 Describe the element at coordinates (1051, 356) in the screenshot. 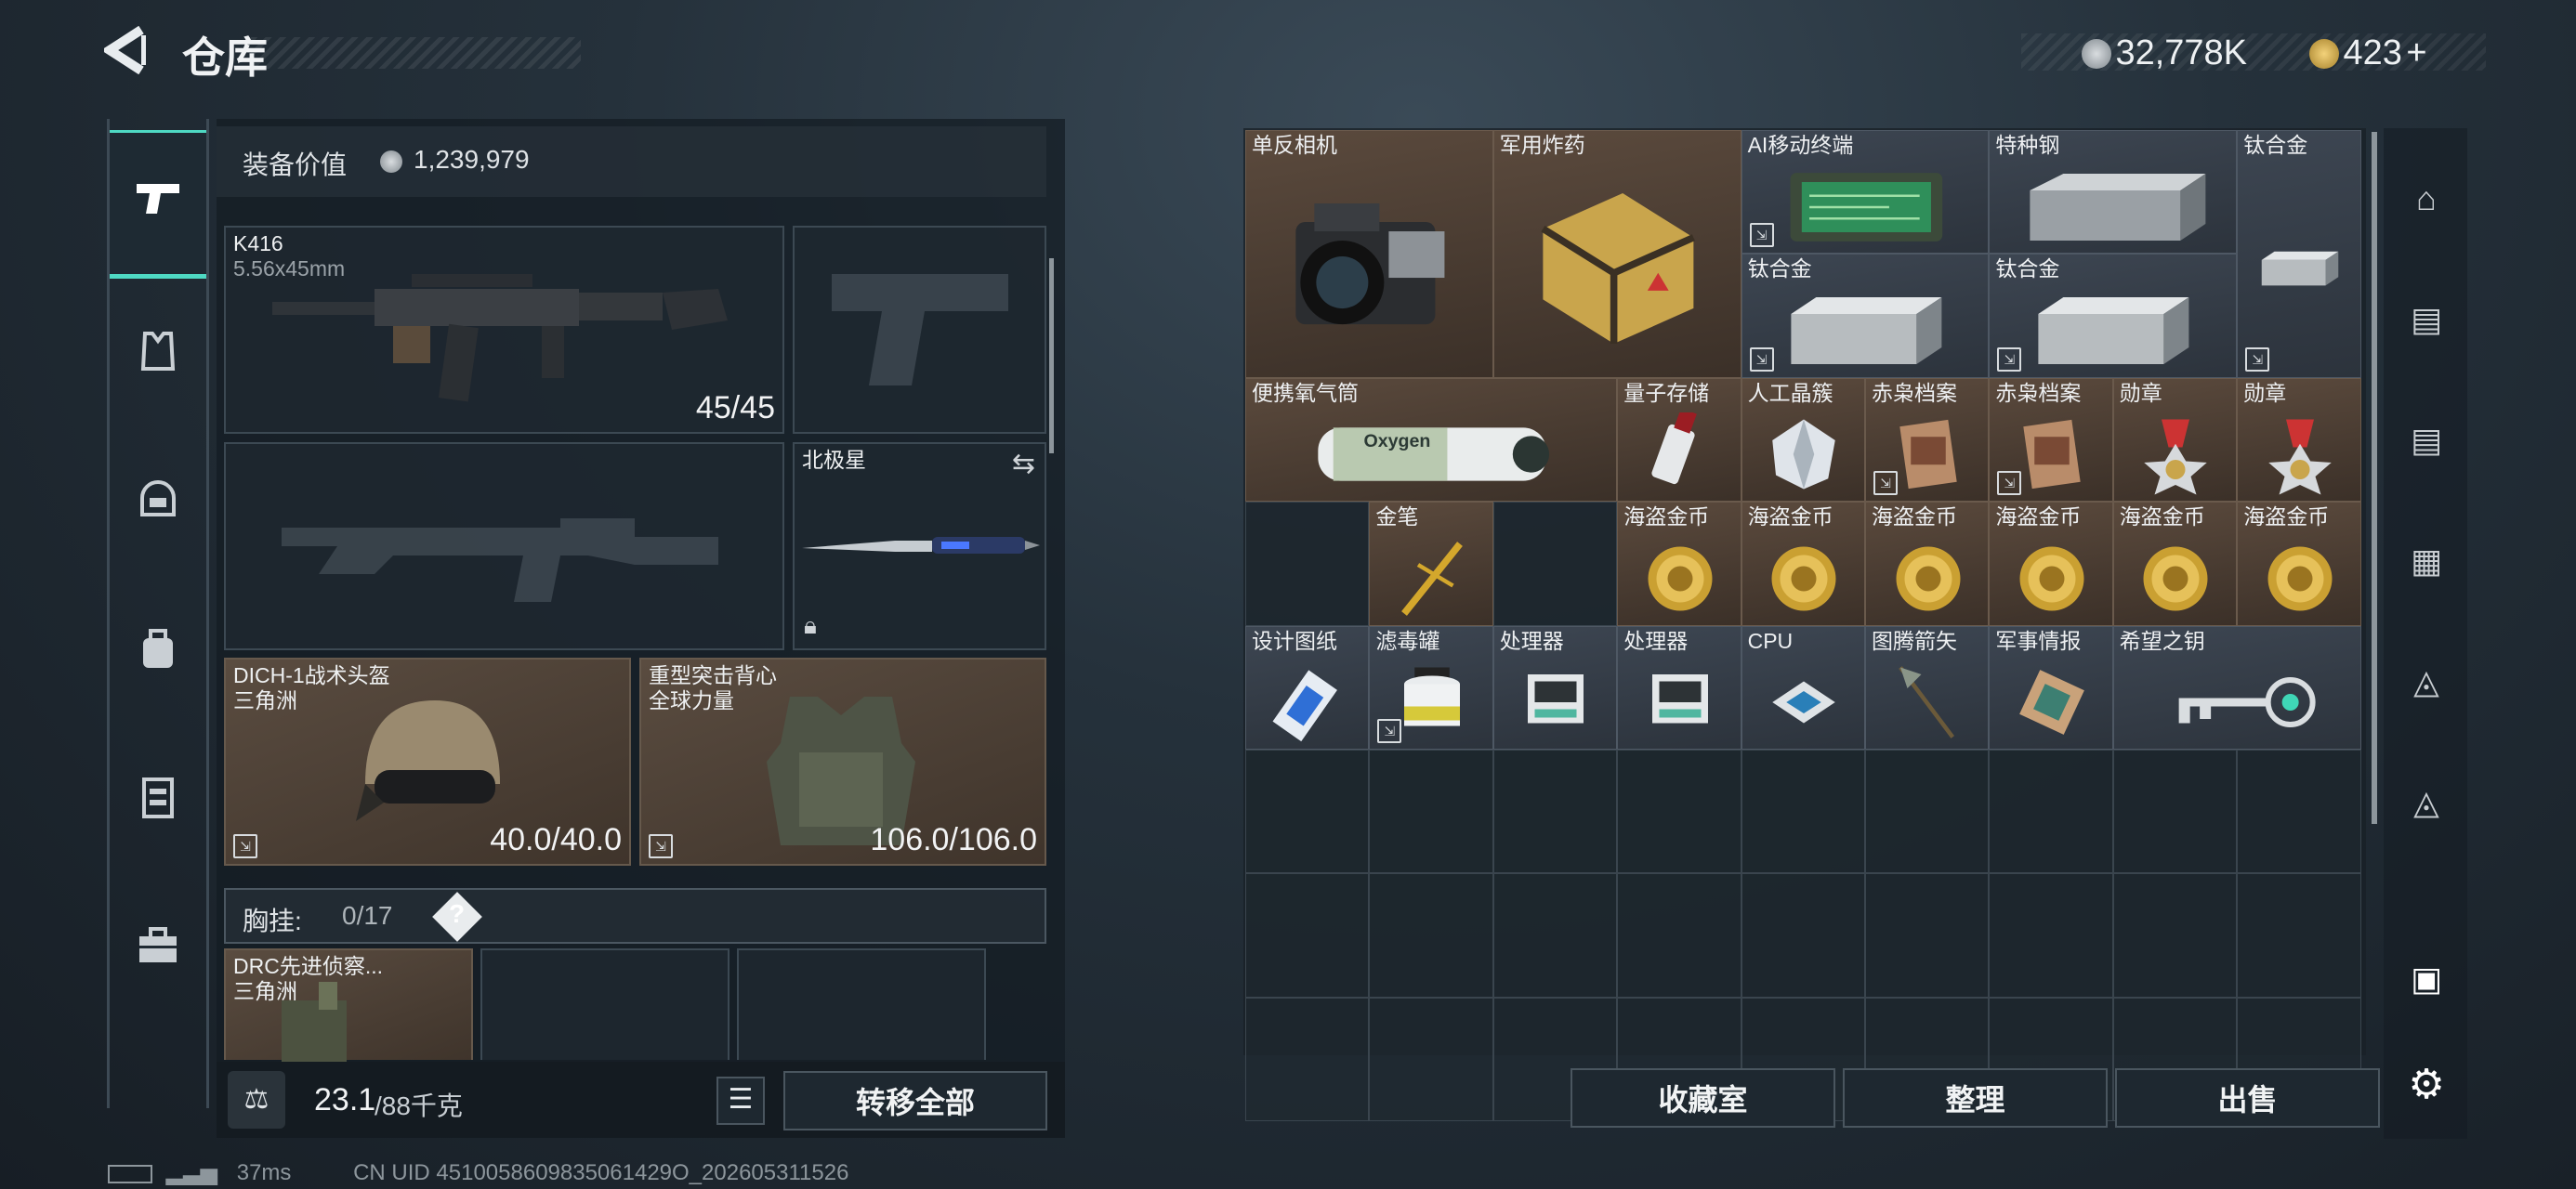

I see `loadout-scrollbar` at that location.